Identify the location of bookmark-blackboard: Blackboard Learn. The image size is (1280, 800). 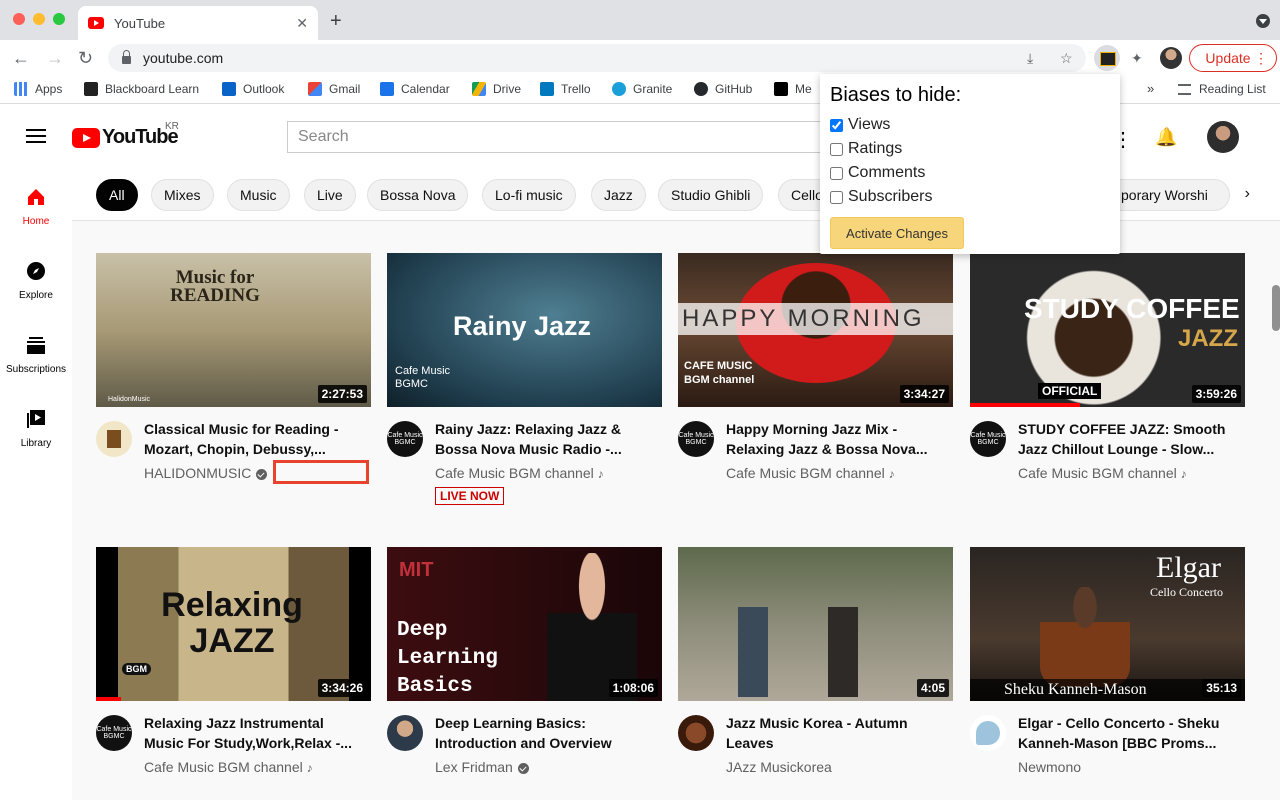
(141, 89).